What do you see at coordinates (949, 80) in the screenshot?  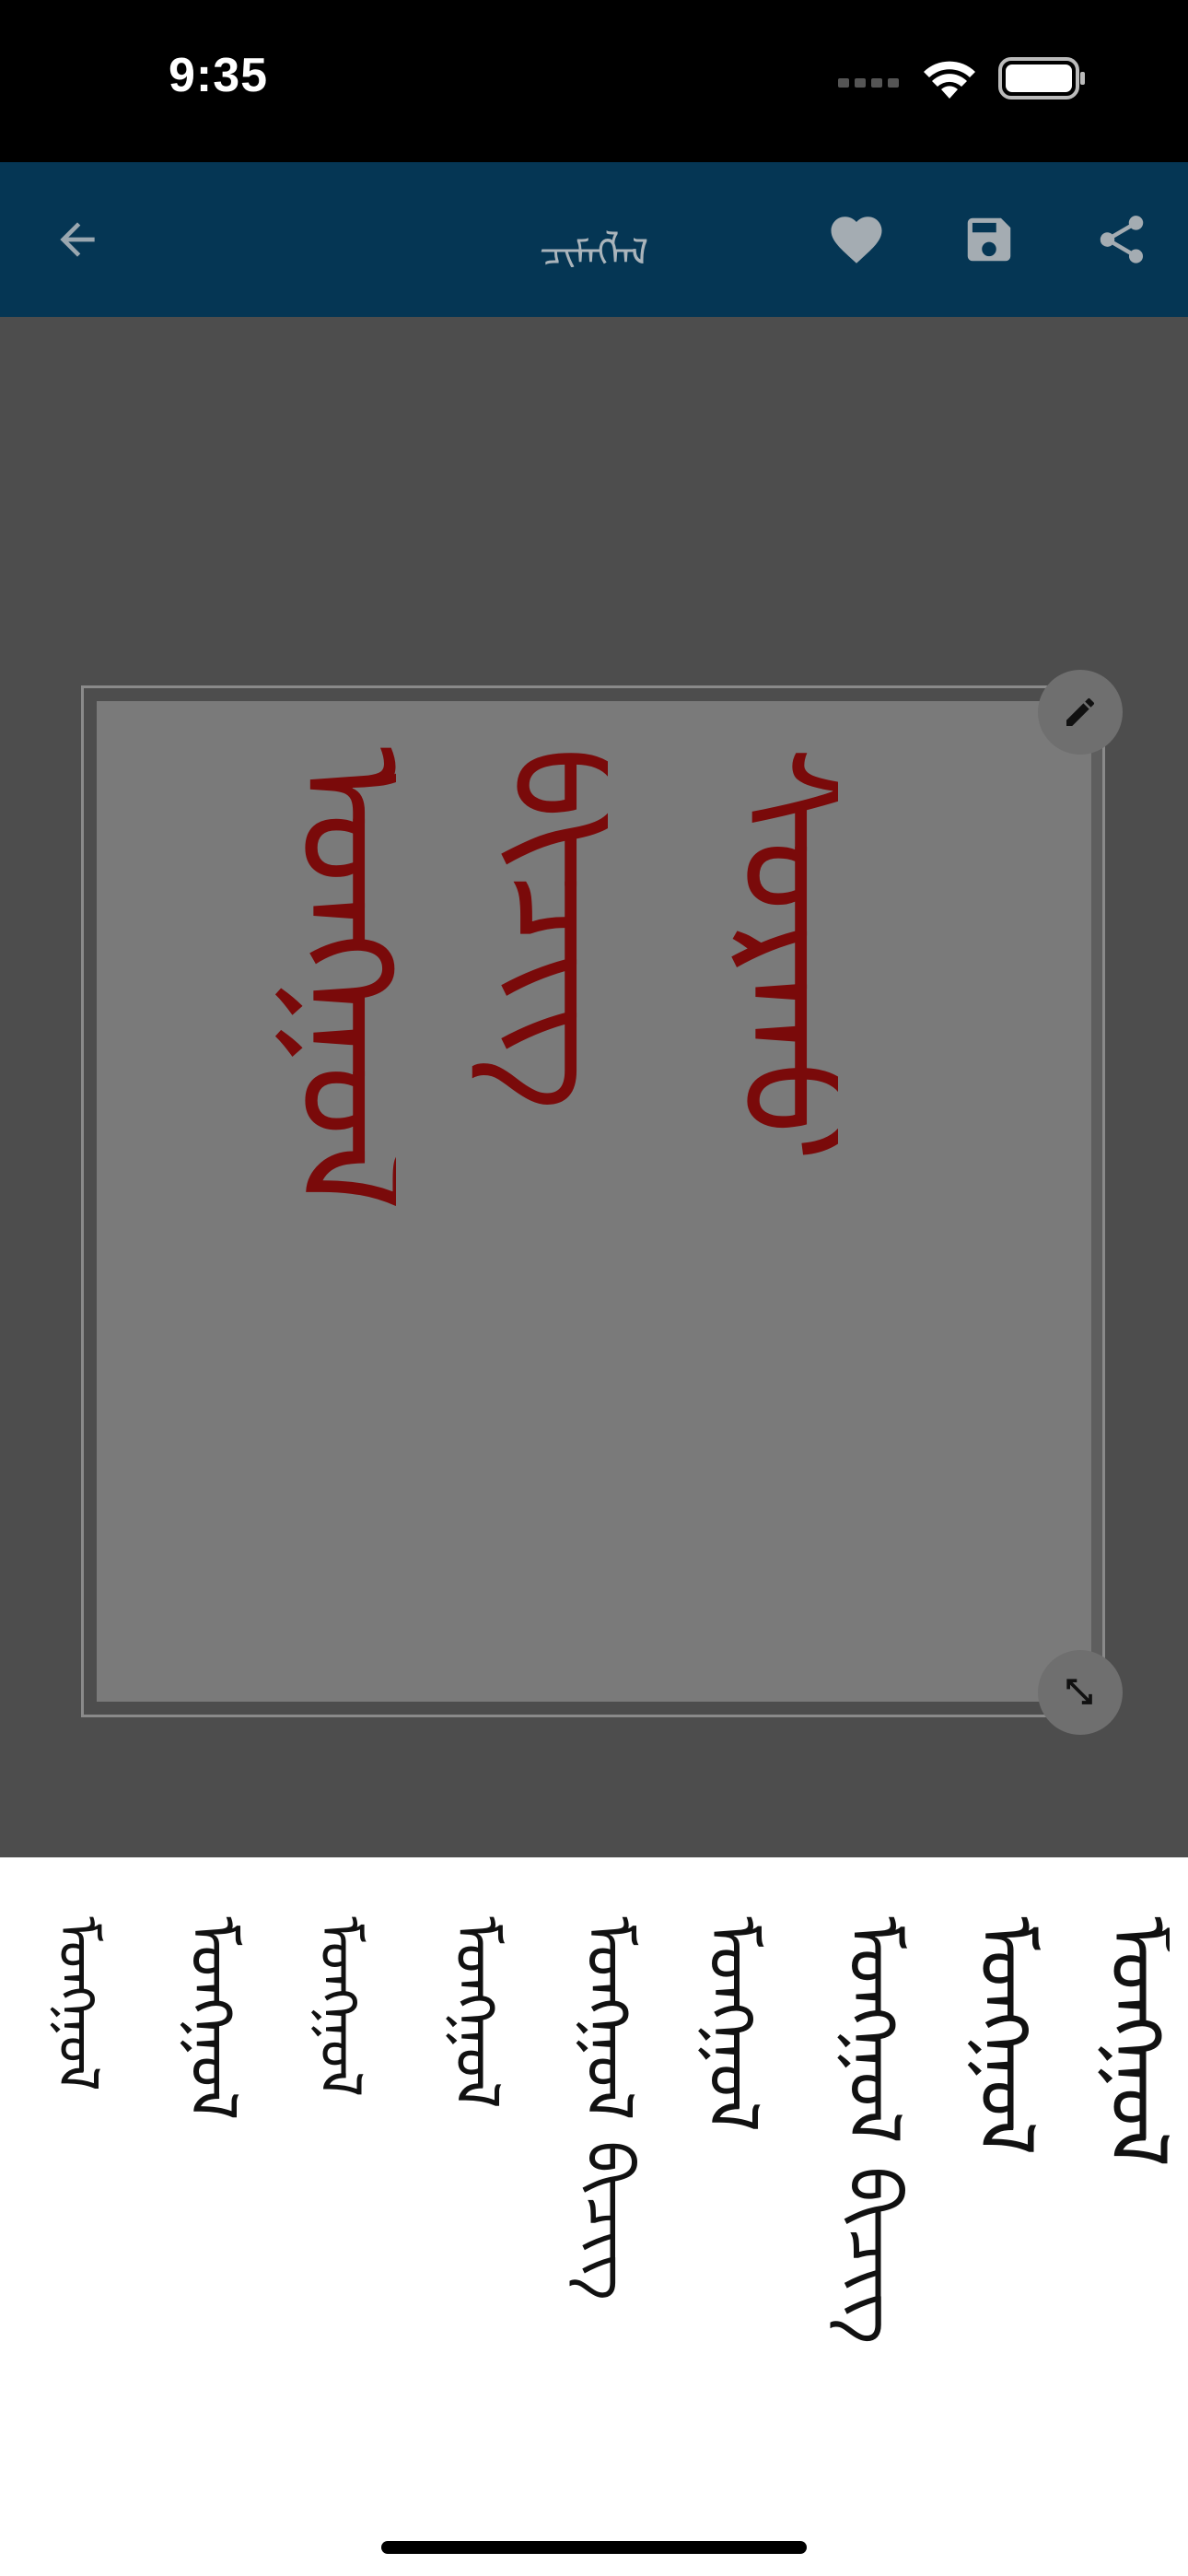 I see `wifi-icon` at bounding box center [949, 80].